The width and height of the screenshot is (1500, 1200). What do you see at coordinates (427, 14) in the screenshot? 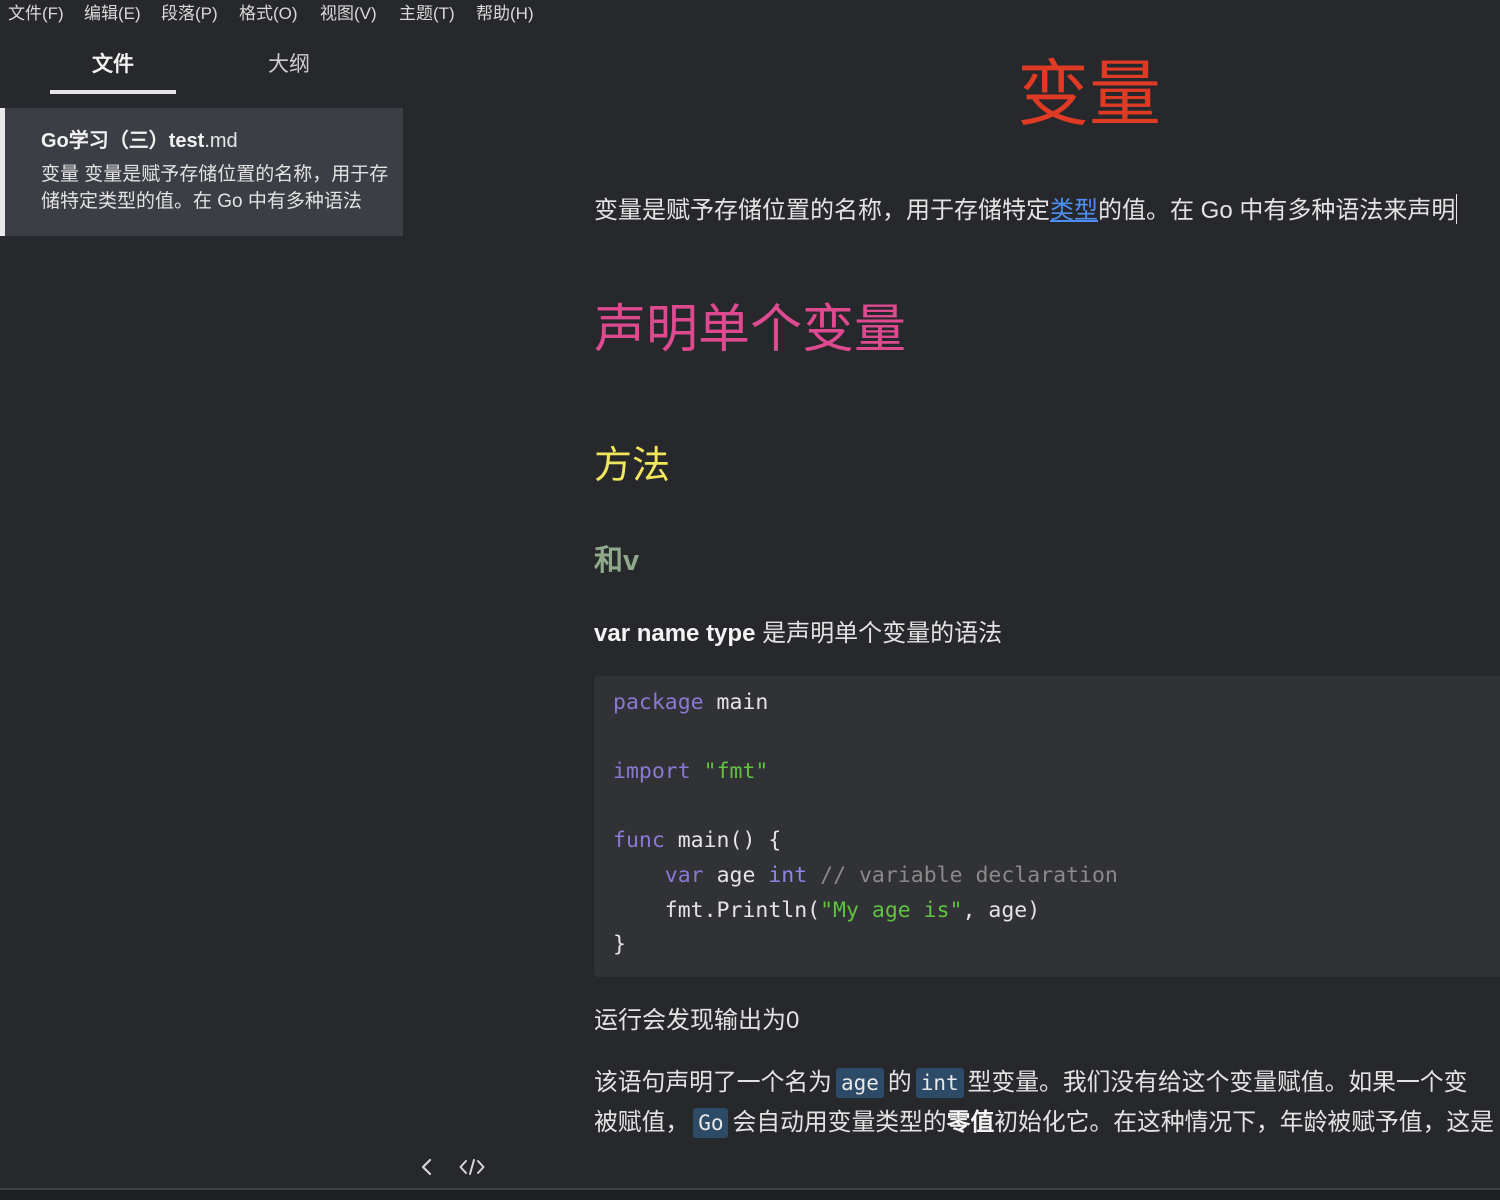
I see `menu-theme: 主题(T)` at bounding box center [427, 14].